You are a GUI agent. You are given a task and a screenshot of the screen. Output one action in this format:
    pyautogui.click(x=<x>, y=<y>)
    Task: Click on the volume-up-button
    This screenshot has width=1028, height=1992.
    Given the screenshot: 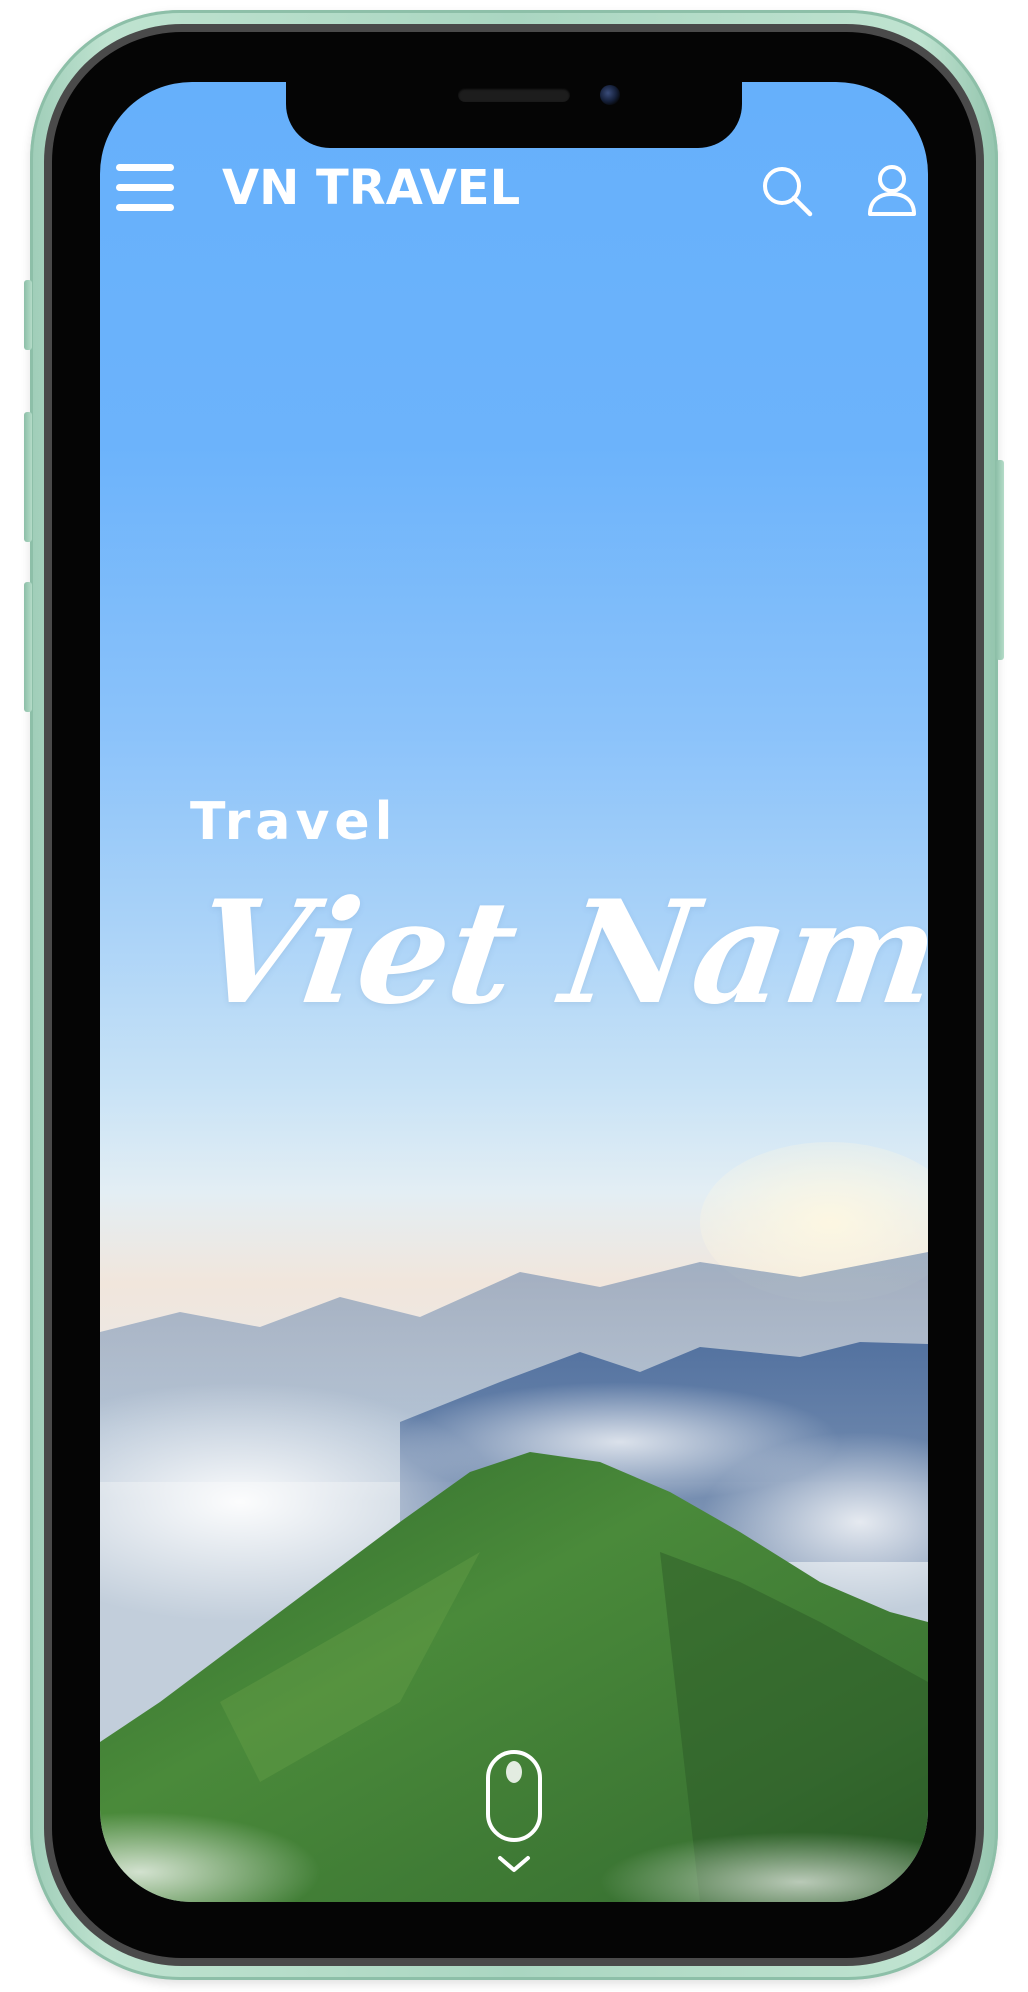 What is the action you would take?
    pyautogui.click(x=28, y=477)
    